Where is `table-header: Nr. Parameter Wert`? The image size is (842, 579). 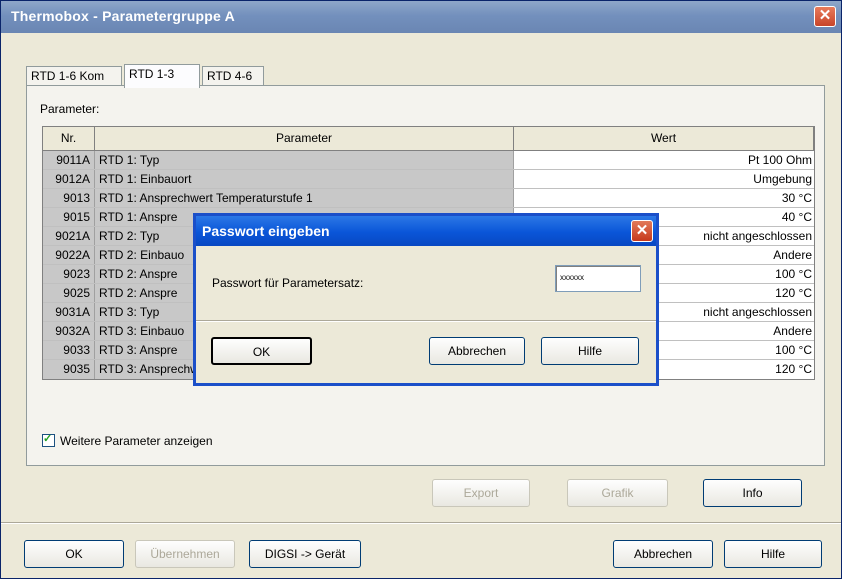 table-header: Nr. Parameter Wert is located at coordinates (428, 139).